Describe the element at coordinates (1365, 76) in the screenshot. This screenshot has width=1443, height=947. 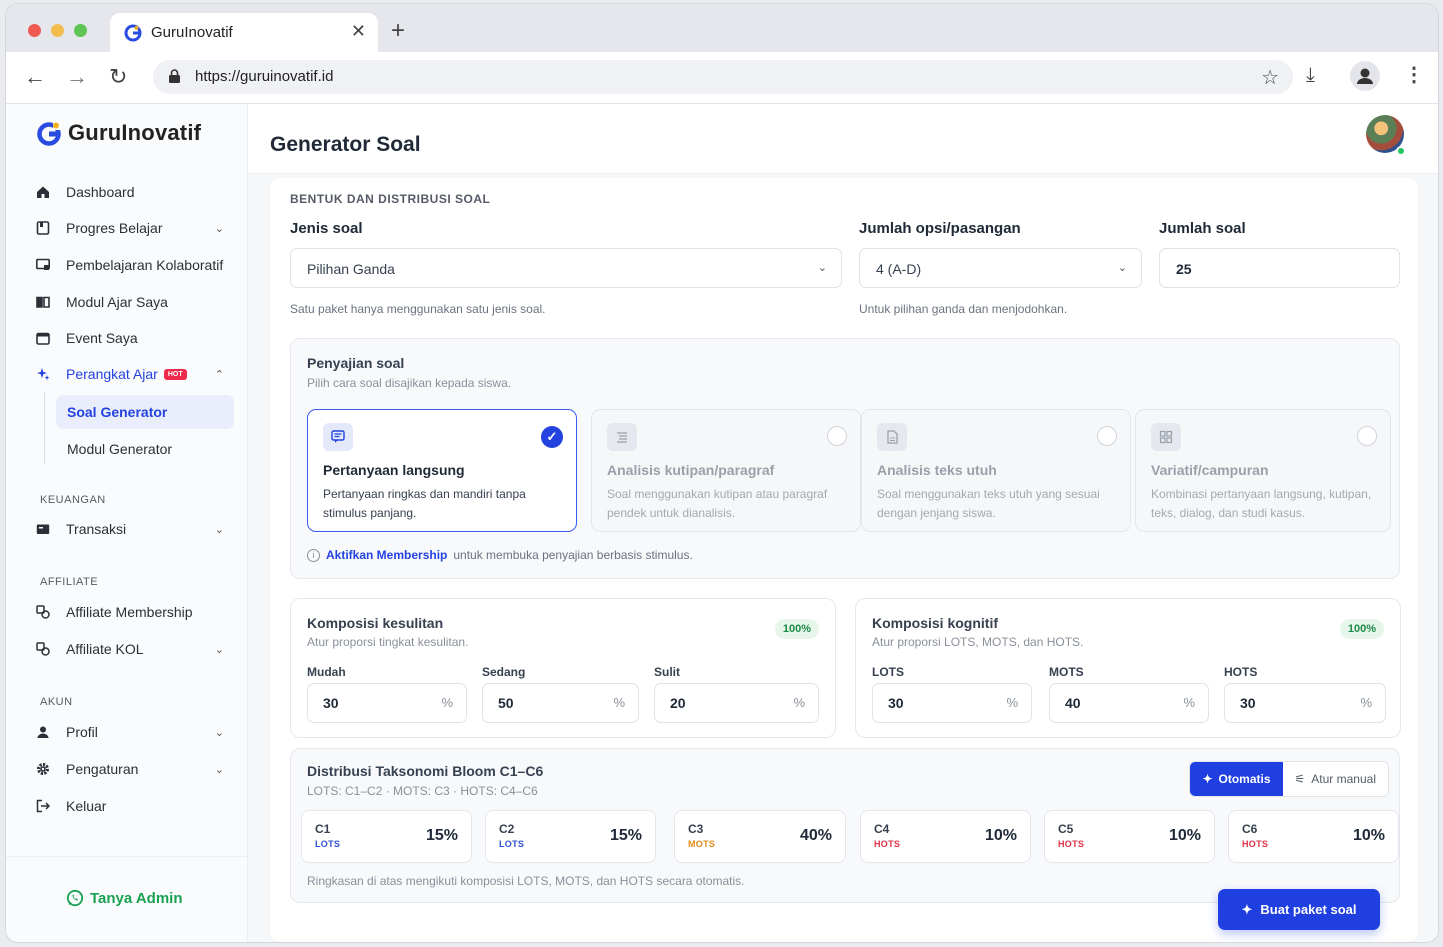
I see `browser-profile-icon` at that location.